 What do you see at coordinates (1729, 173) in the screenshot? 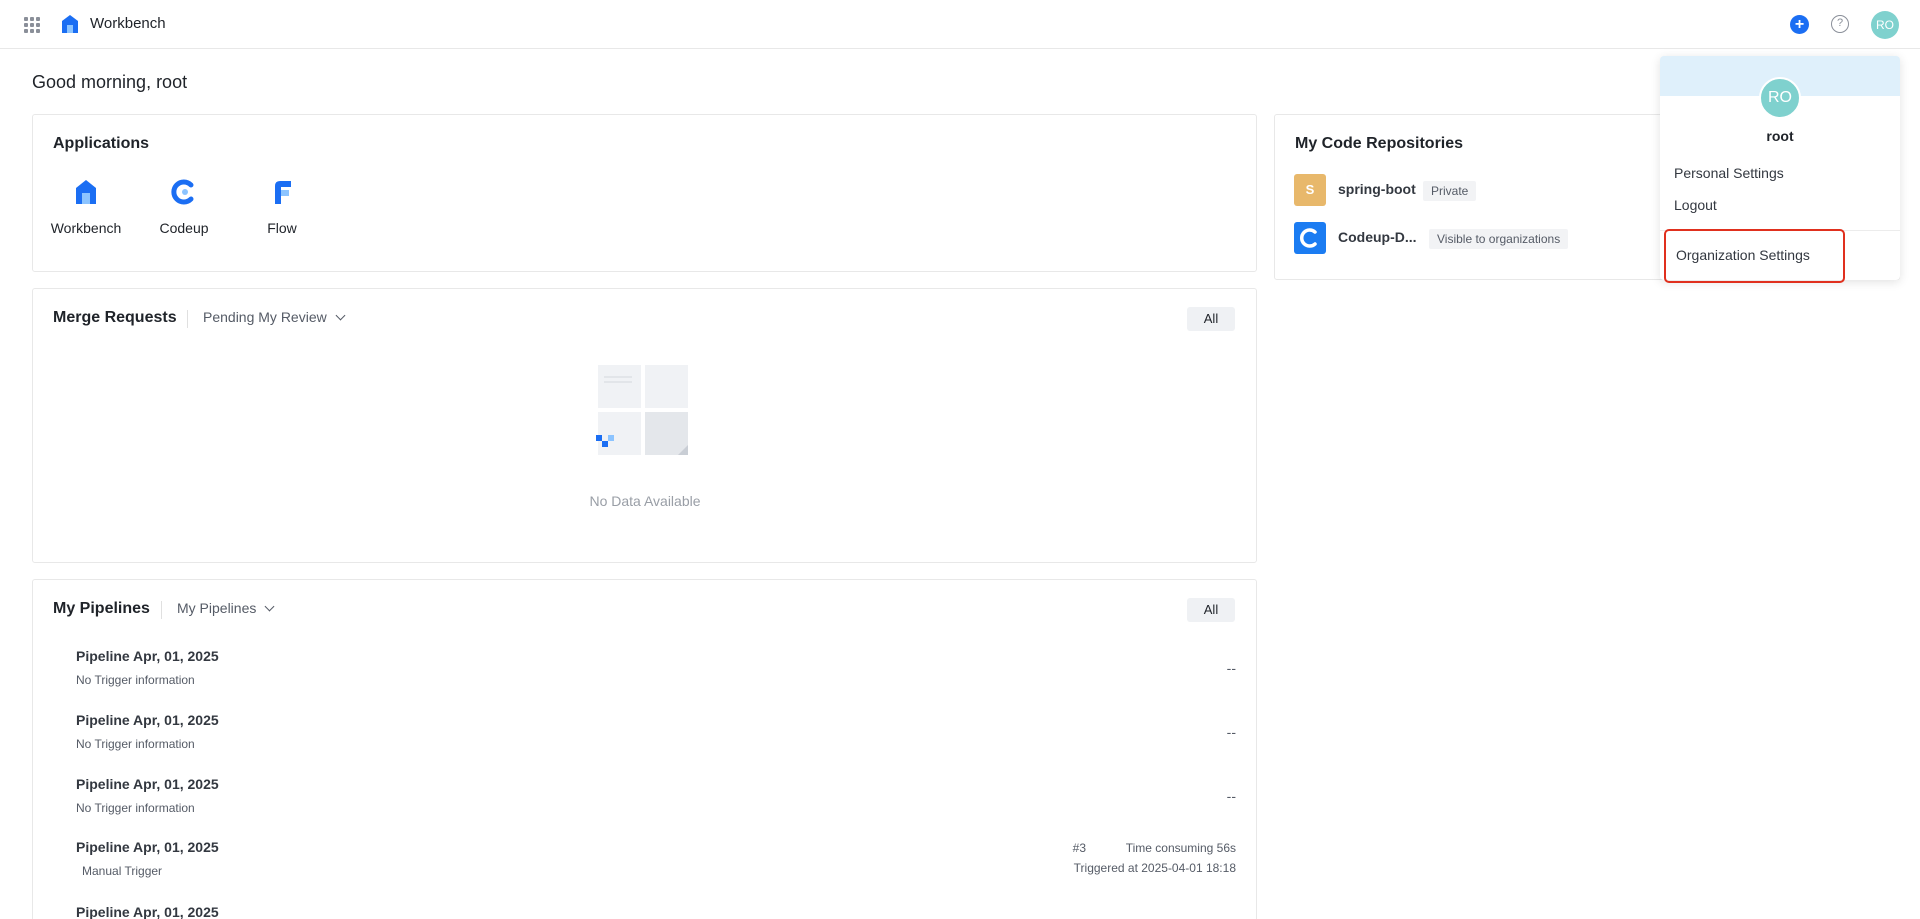
I see `personal-settings-menu-item: Personal Settings` at bounding box center [1729, 173].